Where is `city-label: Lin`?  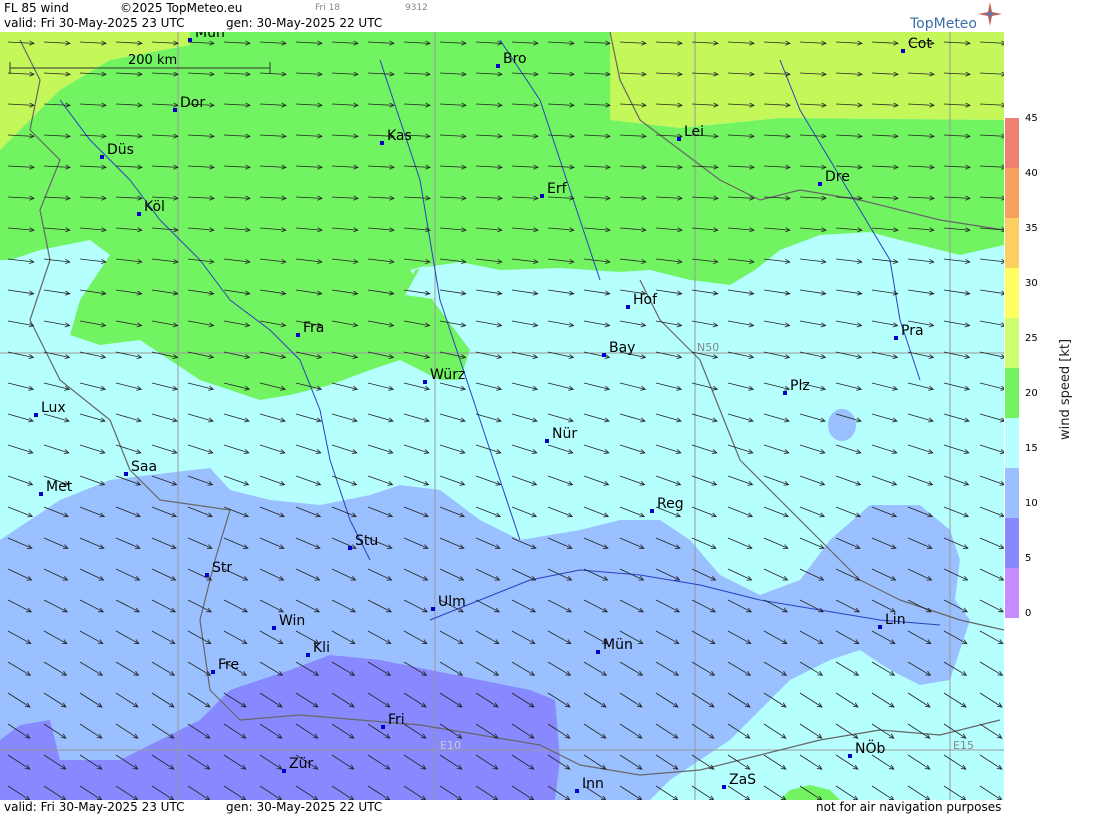 city-label: Lin is located at coordinates (895, 620).